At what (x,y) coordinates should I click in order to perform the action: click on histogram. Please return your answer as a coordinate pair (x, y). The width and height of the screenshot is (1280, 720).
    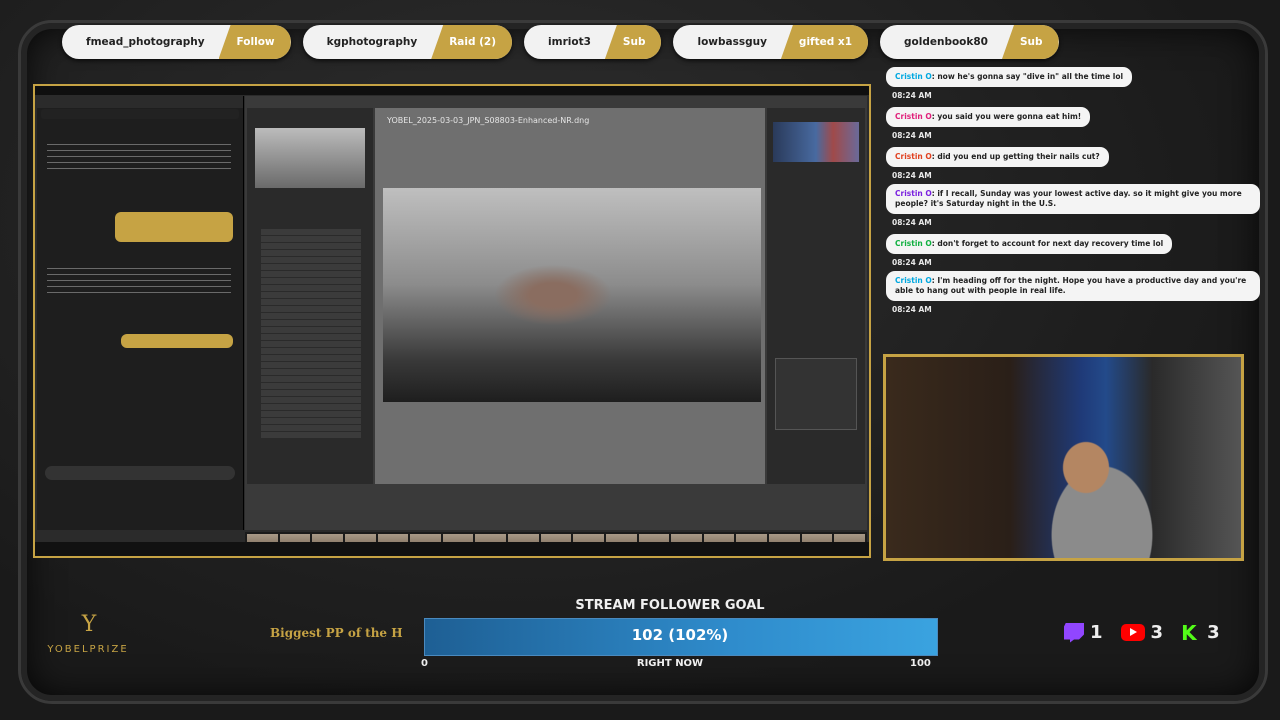
    Looking at the image, I should click on (816, 142).